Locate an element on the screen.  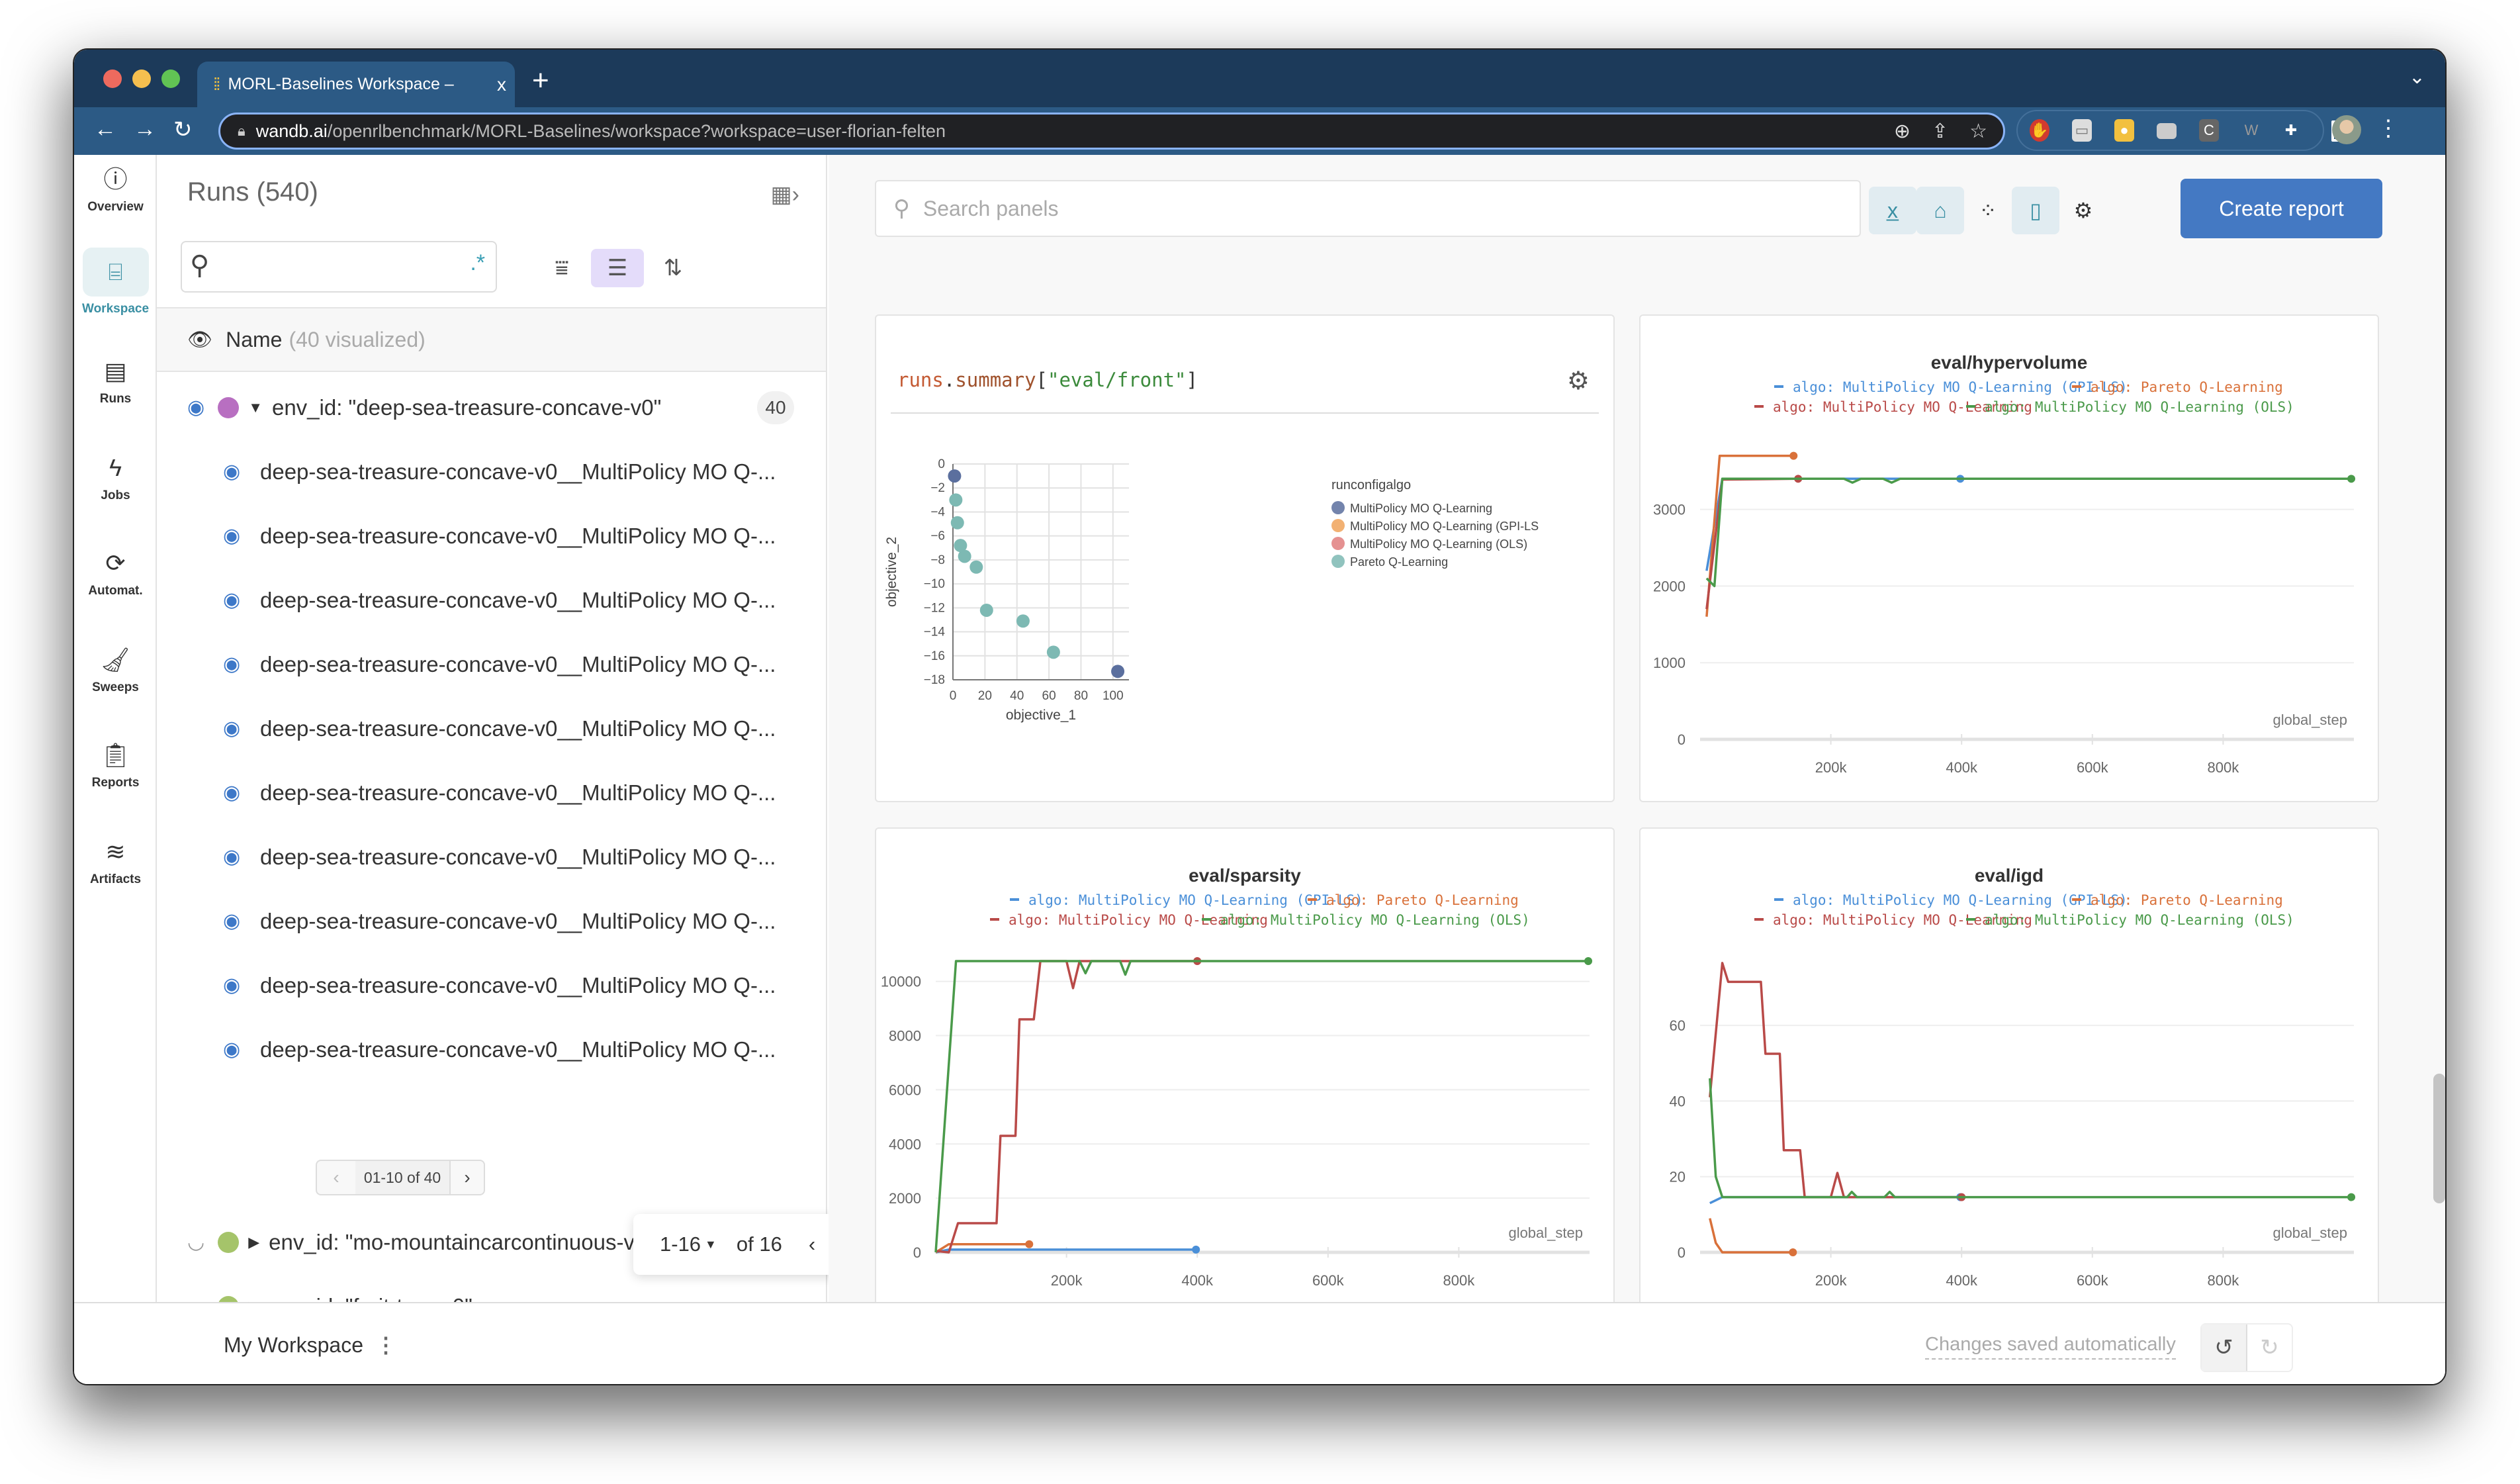
layout-button: ▯ is located at coordinates (2035, 210).